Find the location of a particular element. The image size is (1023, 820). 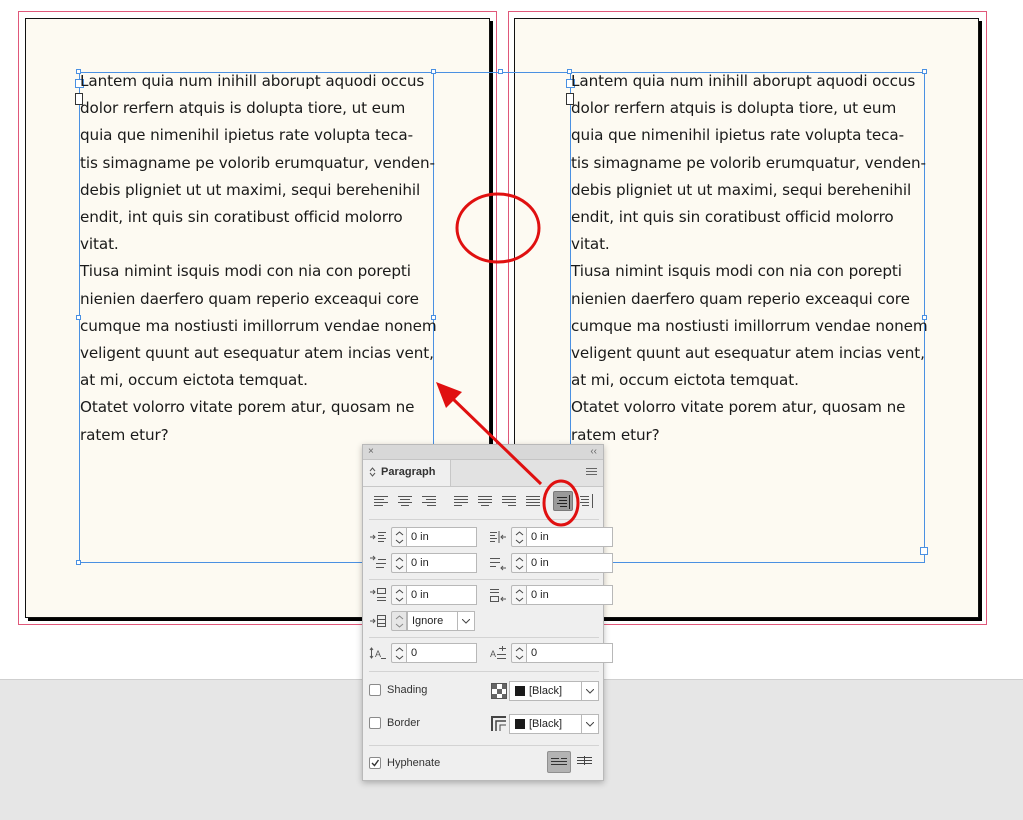

first-line-indent-stepper is located at coordinates (399, 563).